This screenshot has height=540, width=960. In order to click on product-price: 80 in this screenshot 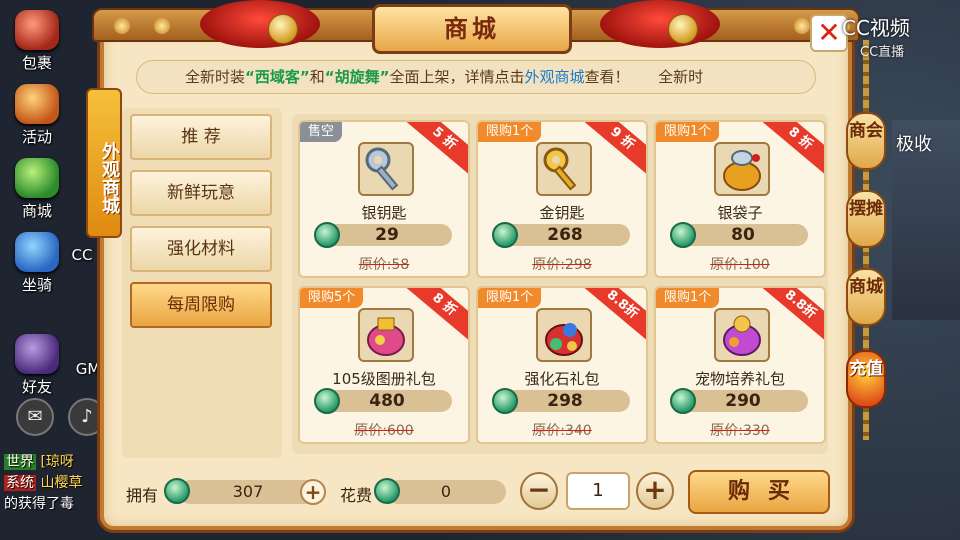, I will do `click(743, 235)`.